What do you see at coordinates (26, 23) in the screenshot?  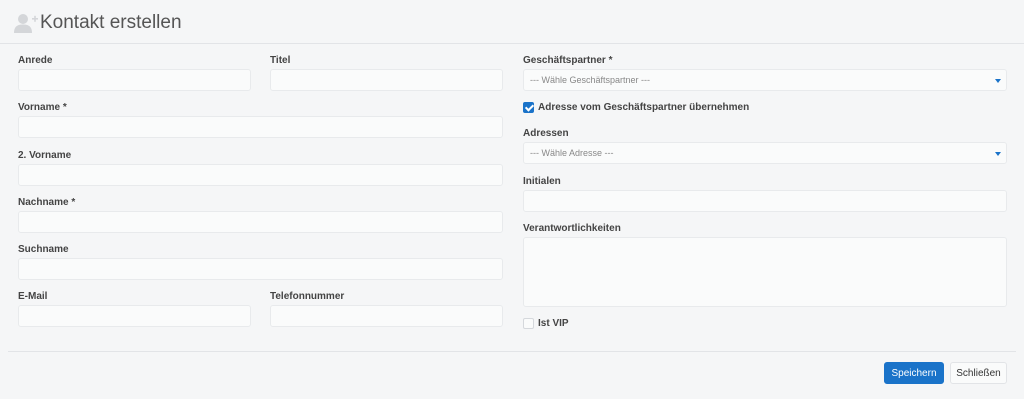 I see `add-user-icon` at bounding box center [26, 23].